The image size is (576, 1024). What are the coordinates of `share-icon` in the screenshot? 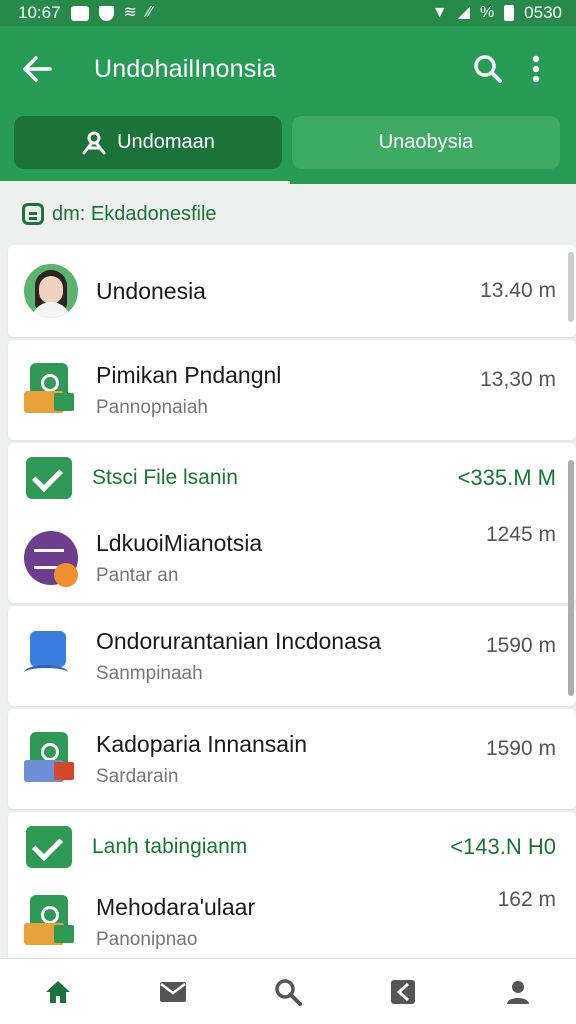 It's located at (403, 991).